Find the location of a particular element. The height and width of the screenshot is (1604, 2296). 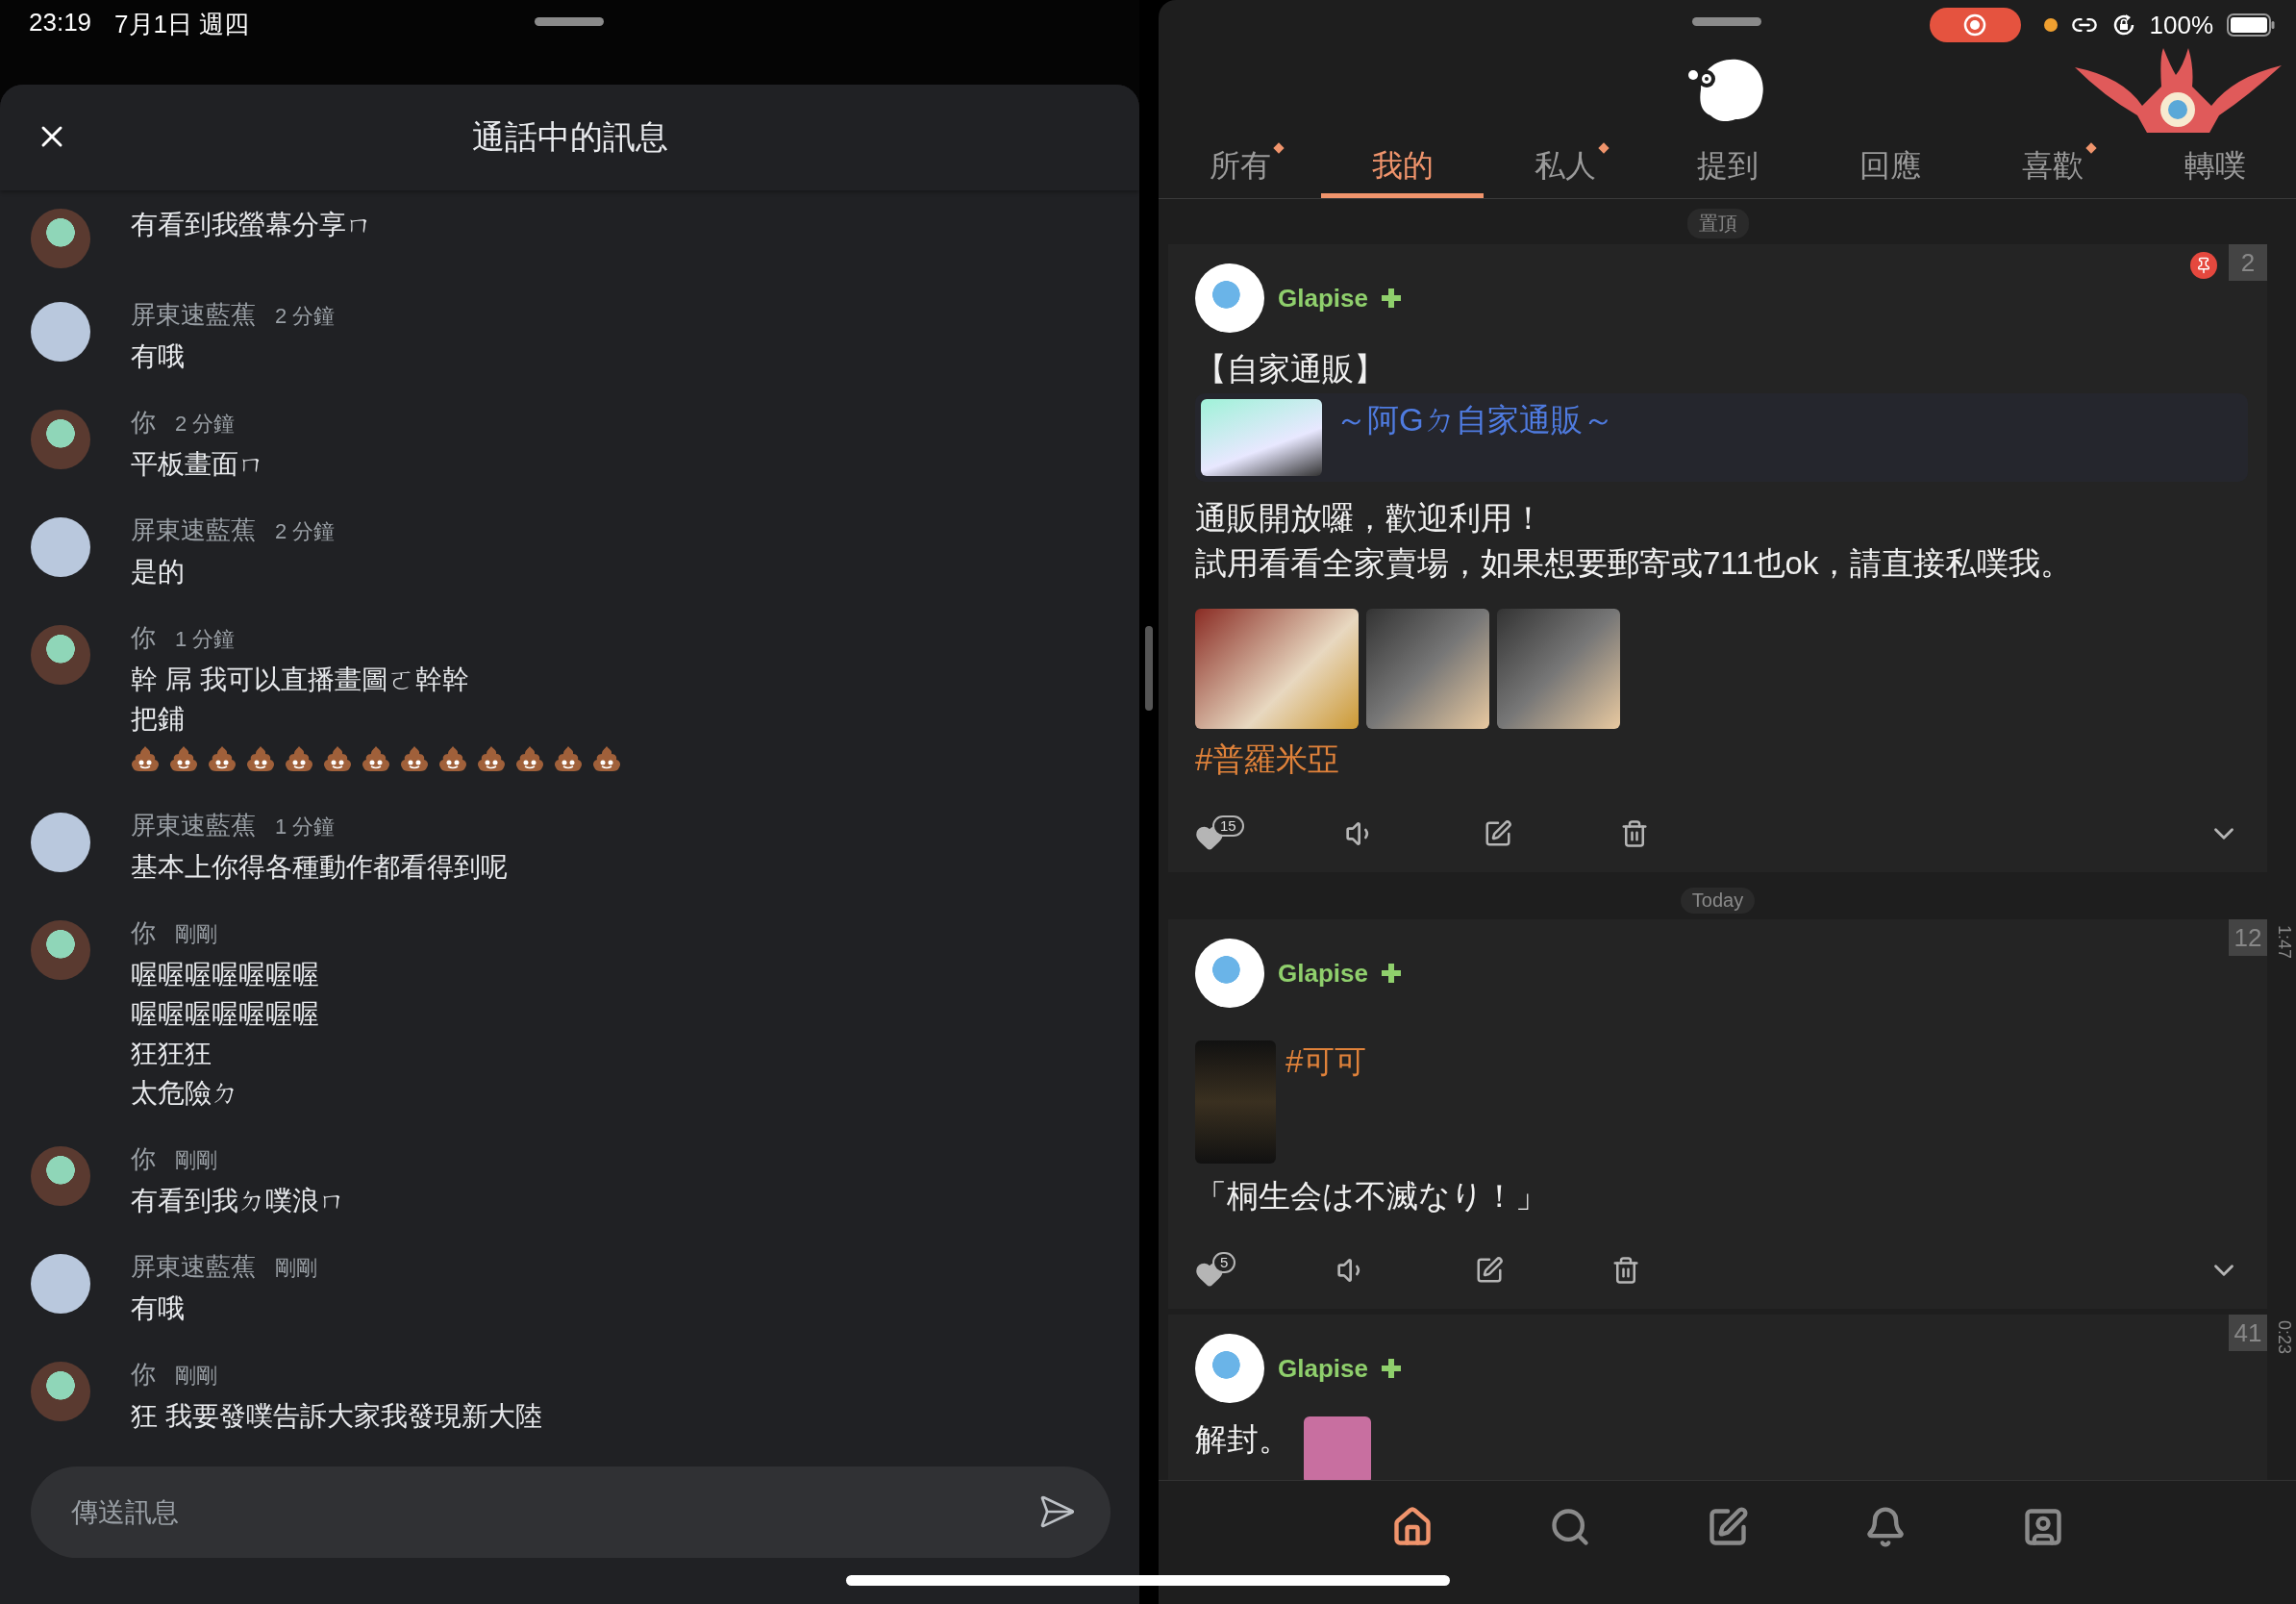

hashtag-link: #普羅米亞 is located at coordinates (1267, 759).